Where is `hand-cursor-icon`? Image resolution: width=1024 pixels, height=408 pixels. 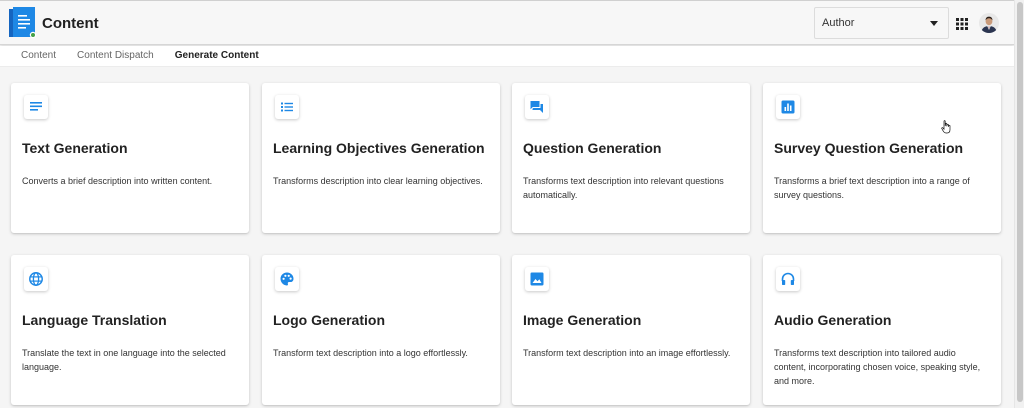
hand-cursor-icon is located at coordinates (946, 127).